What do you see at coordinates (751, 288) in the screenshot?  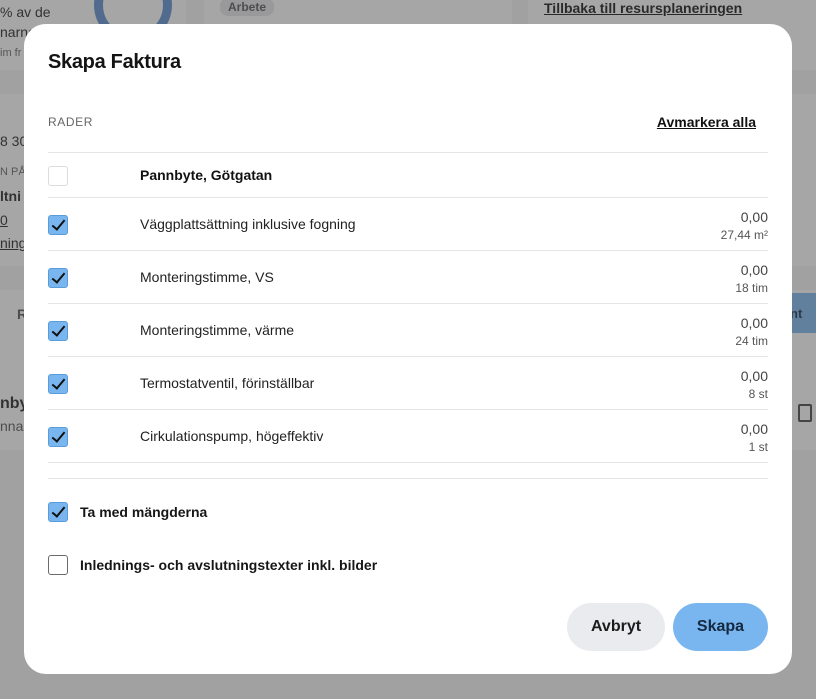 I see `row-quantity: 18 tim` at bounding box center [751, 288].